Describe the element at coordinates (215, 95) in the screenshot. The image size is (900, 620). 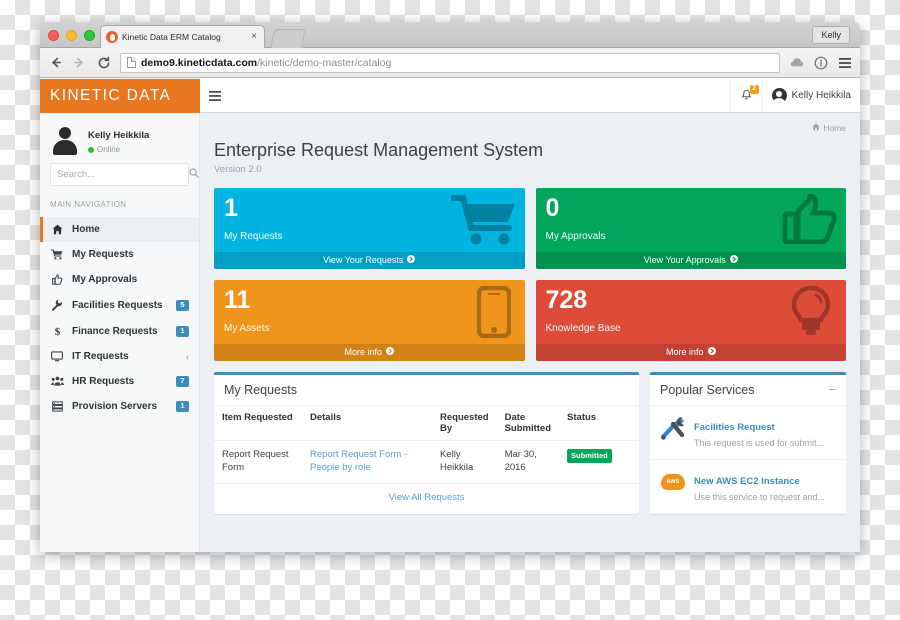
I see `sidebar-toggle-button` at that location.